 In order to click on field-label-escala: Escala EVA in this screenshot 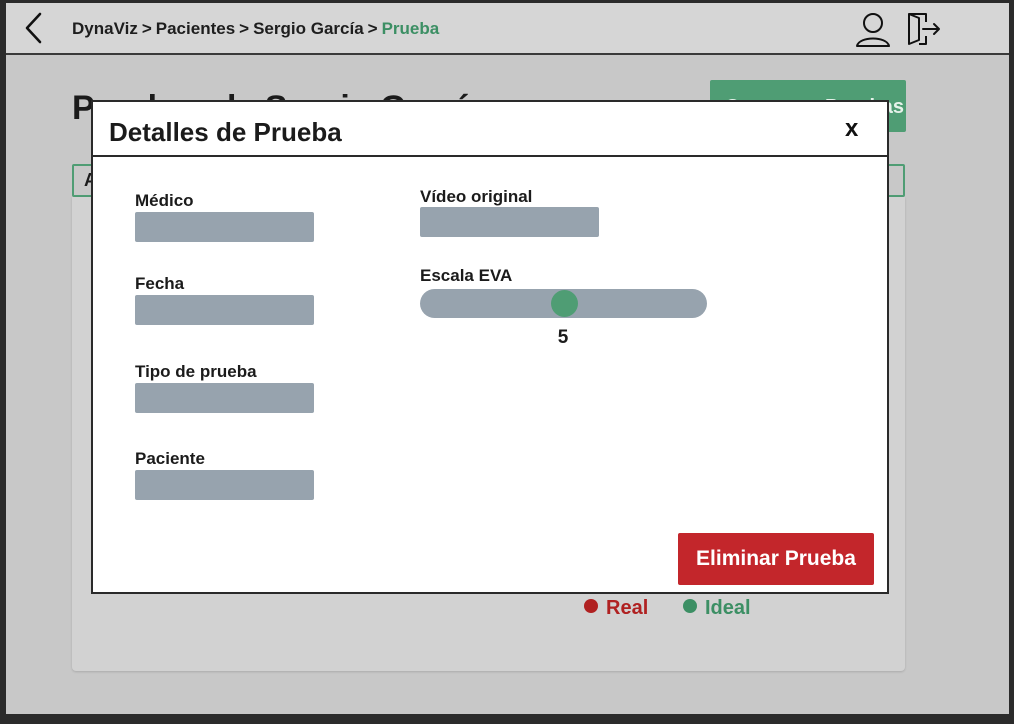, I will do `click(466, 275)`.